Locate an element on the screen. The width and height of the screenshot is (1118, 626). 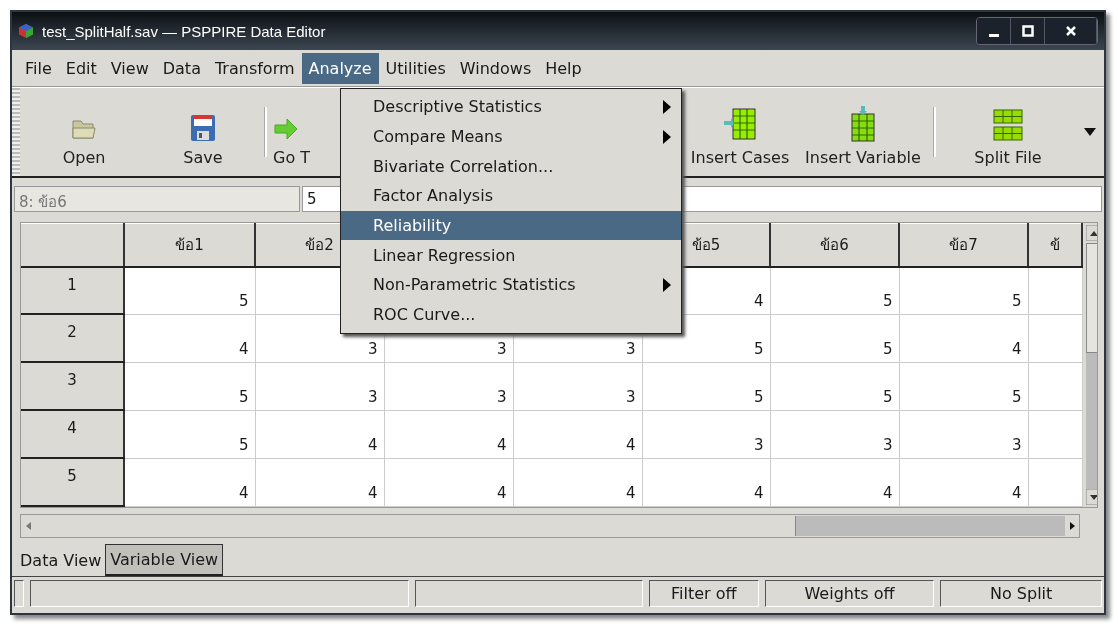
menu-item: Data is located at coordinates (181, 68).